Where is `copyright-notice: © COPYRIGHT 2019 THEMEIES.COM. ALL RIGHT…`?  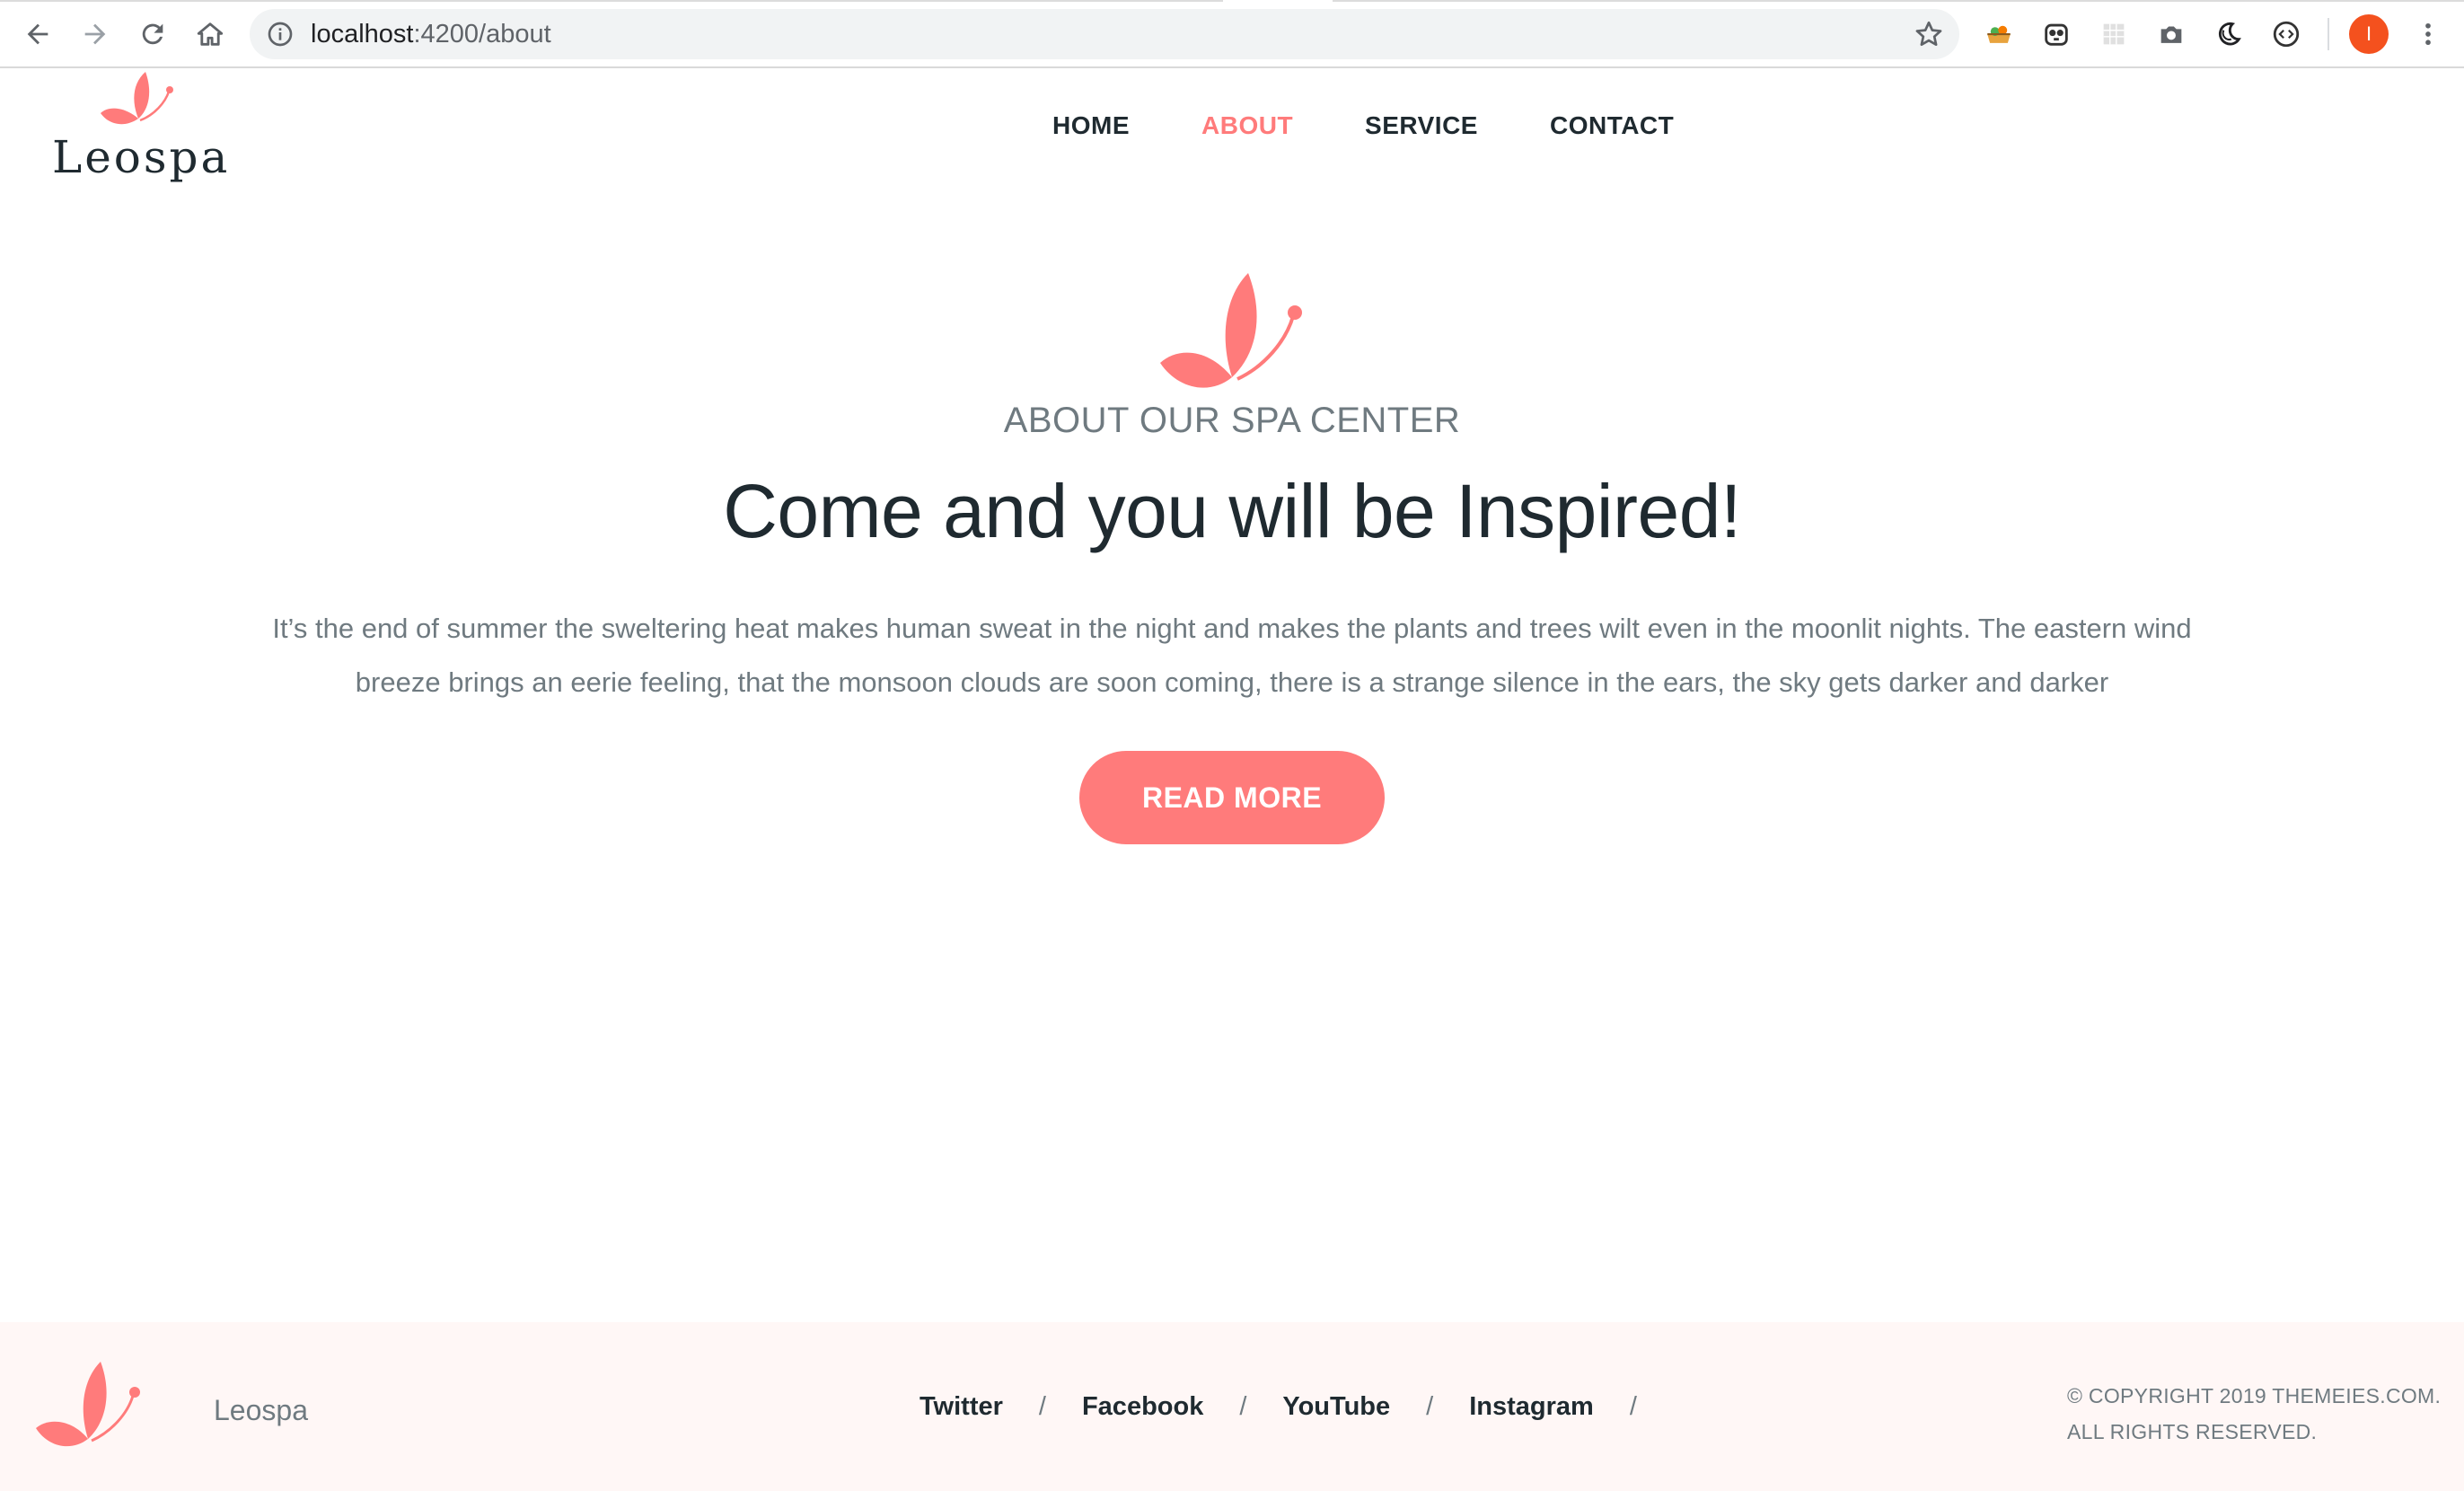 copyright-notice: © COPYRIGHT 2019 THEMEIES.COM. ALL RIGHT… is located at coordinates (2254, 1414).